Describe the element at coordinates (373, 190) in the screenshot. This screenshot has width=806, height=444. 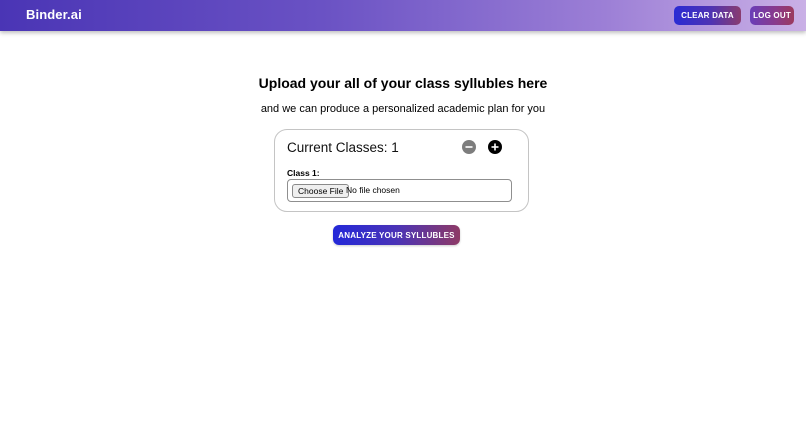
I see `file-status-text: No file chosen` at that location.